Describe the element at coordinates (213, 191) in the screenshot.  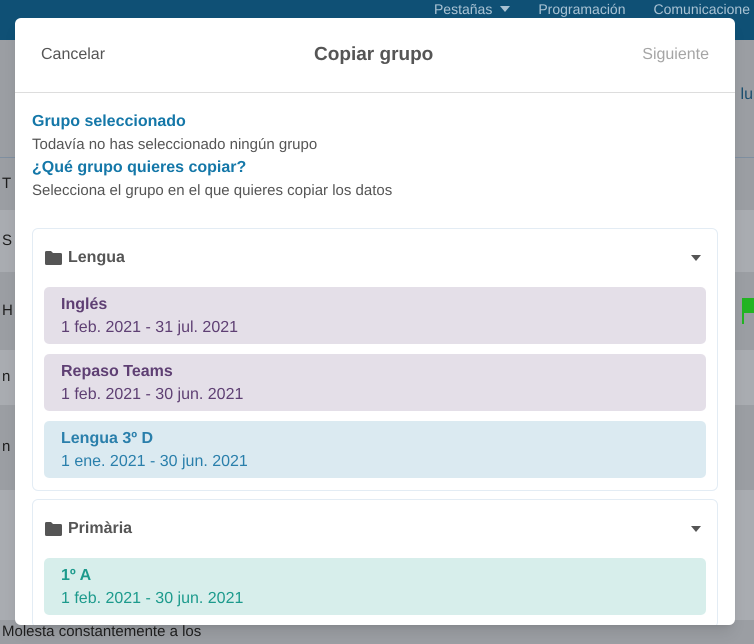
I see `section-text: Selecciona el grupo en el que quieres copiar los datos` at that location.